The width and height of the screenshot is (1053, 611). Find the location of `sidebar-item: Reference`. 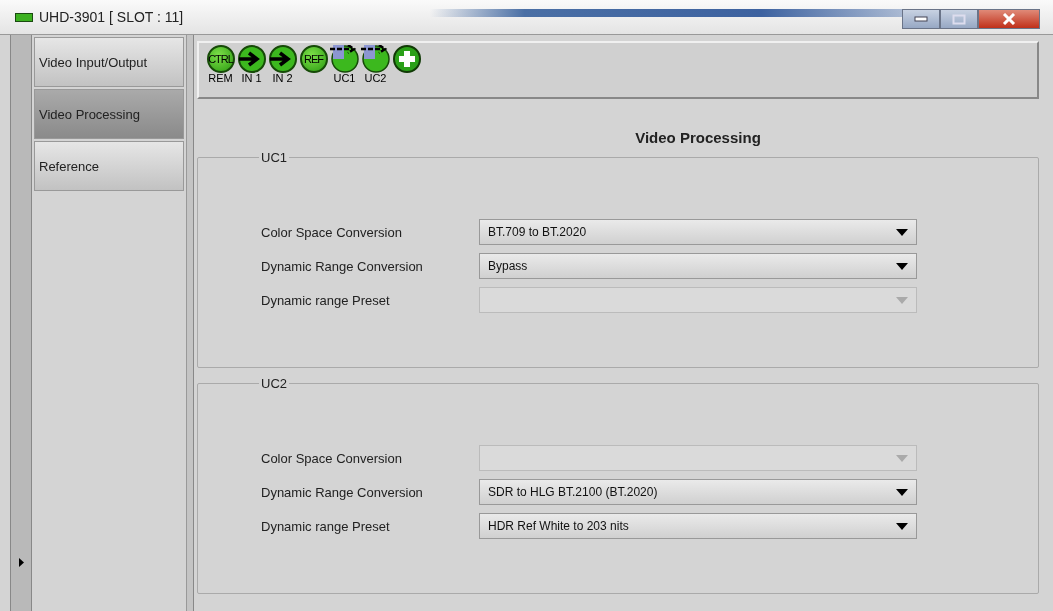

sidebar-item: Reference is located at coordinates (109, 166).